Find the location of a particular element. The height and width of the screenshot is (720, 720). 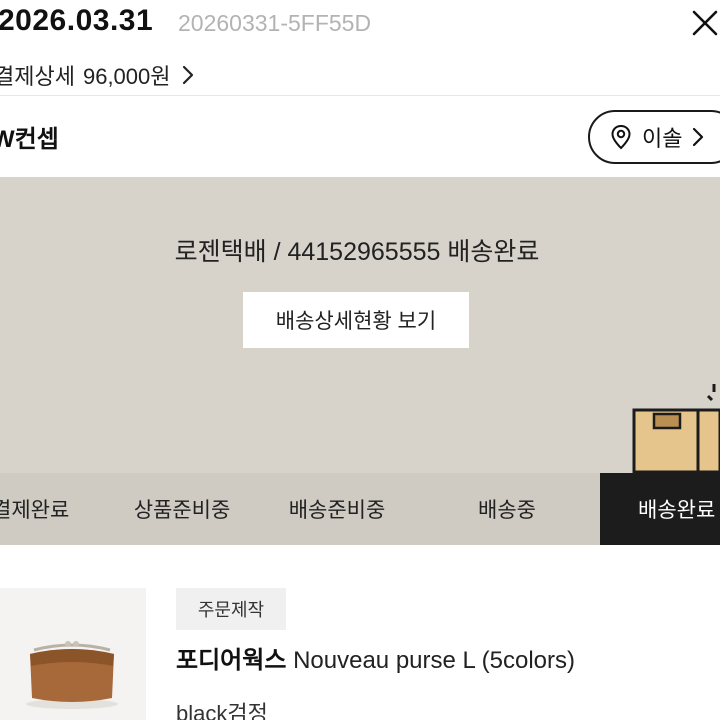

carrier-tracking-text: 로젠택배 / 44152965555 배송완료 is located at coordinates (357, 252).